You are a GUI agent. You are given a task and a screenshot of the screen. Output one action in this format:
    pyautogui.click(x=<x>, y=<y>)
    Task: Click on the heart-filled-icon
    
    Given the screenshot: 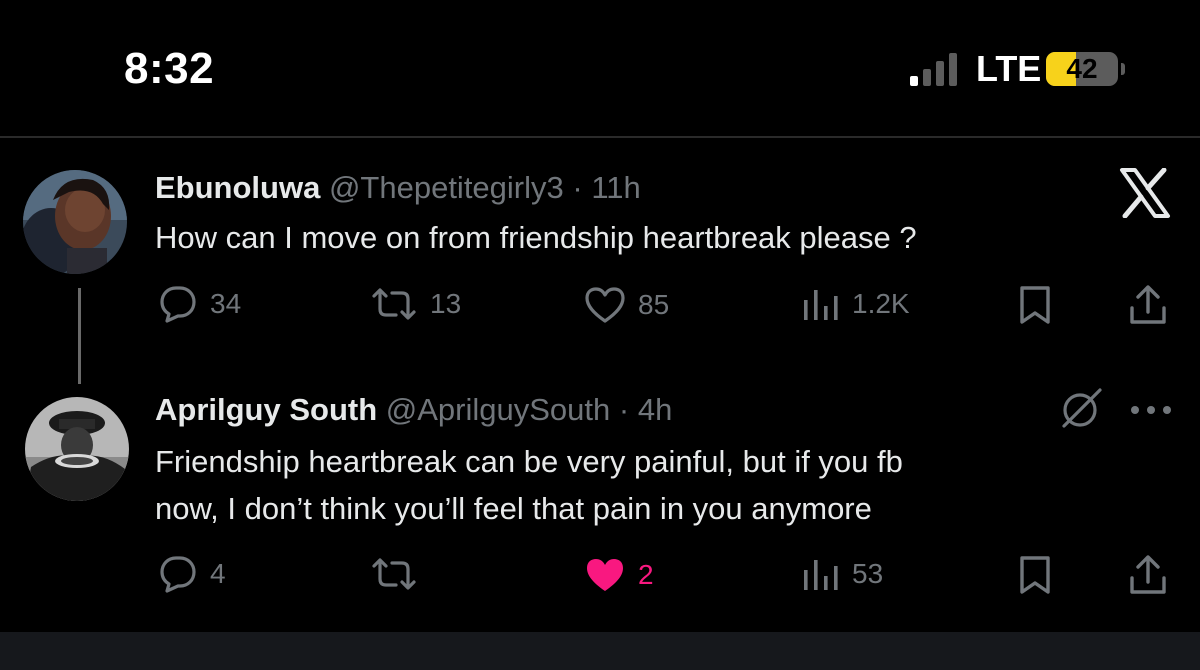 What is the action you would take?
    pyautogui.click(x=605, y=575)
    